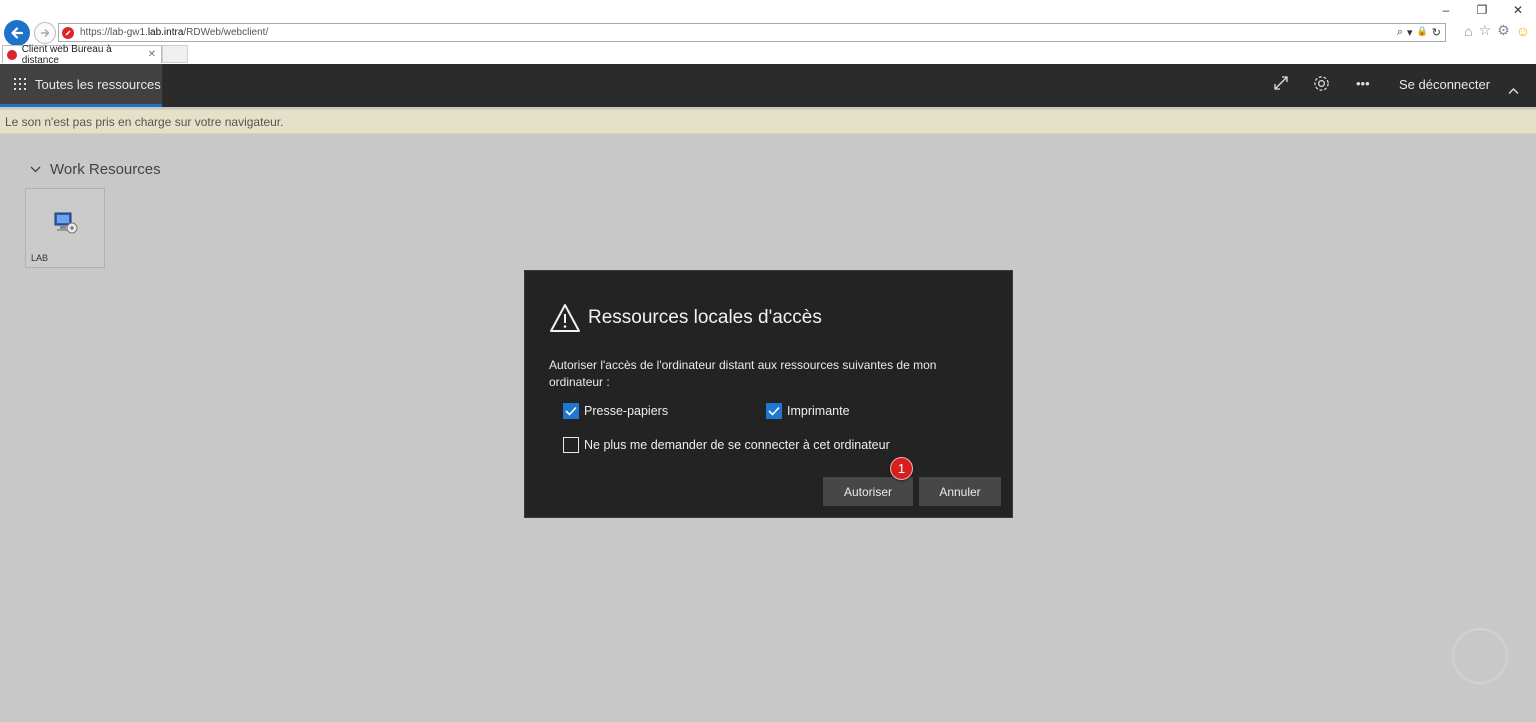 The height and width of the screenshot is (722, 1536). I want to click on forward-arrow-icon, so click(45, 33).